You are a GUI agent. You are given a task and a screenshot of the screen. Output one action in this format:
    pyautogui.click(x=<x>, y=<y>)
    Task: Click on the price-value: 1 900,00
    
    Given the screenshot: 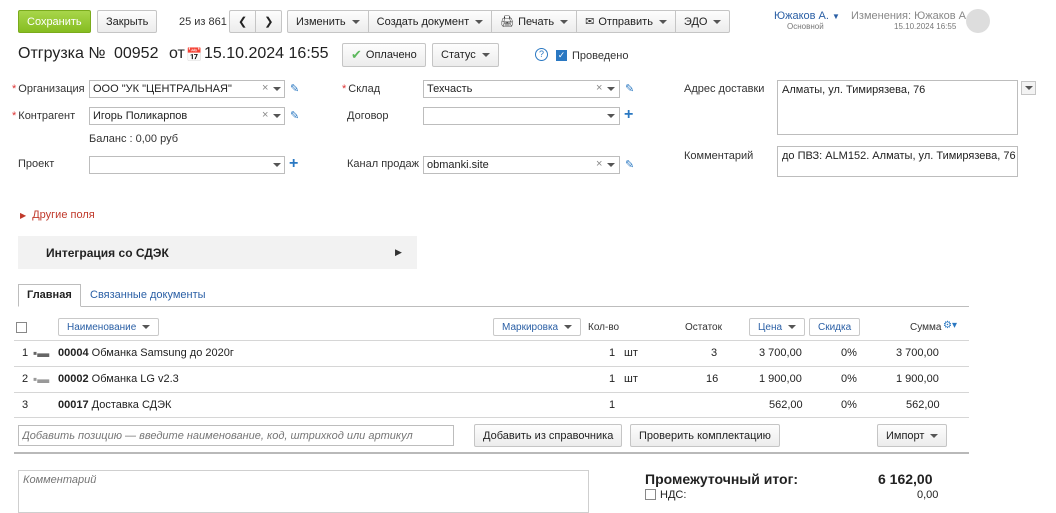 What is the action you would take?
    pyautogui.click(x=780, y=379)
    